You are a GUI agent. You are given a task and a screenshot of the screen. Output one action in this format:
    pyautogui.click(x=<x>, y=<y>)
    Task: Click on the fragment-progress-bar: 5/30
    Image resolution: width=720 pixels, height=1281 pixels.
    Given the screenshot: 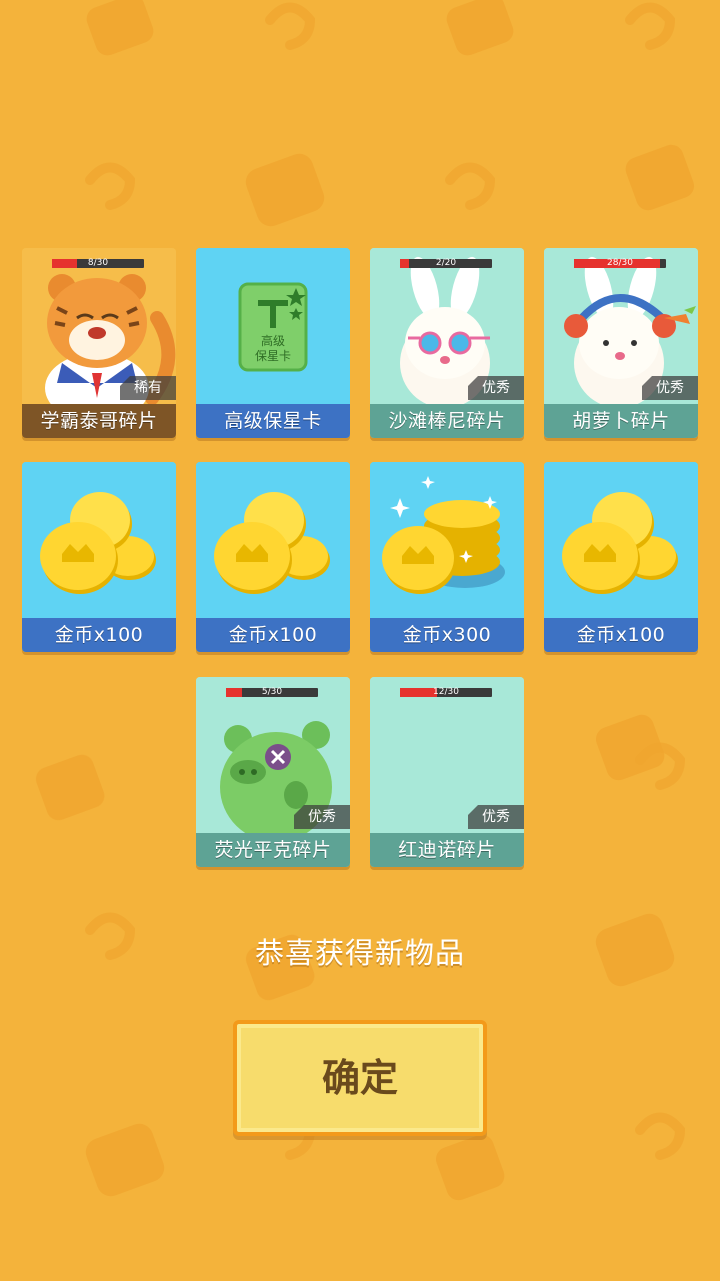 What is the action you would take?
    pyautogui.click(x=272, y=692)
    